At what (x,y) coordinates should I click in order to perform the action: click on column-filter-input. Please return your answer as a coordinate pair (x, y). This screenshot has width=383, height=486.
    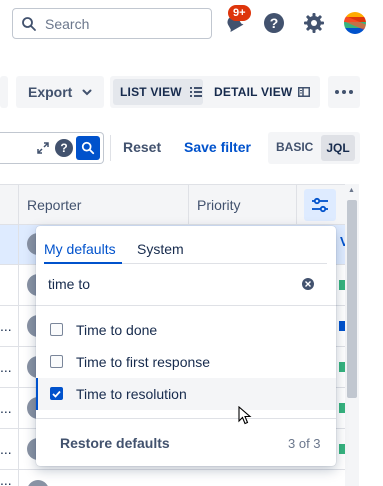
    Looking at the image, I should click on (164, 284).